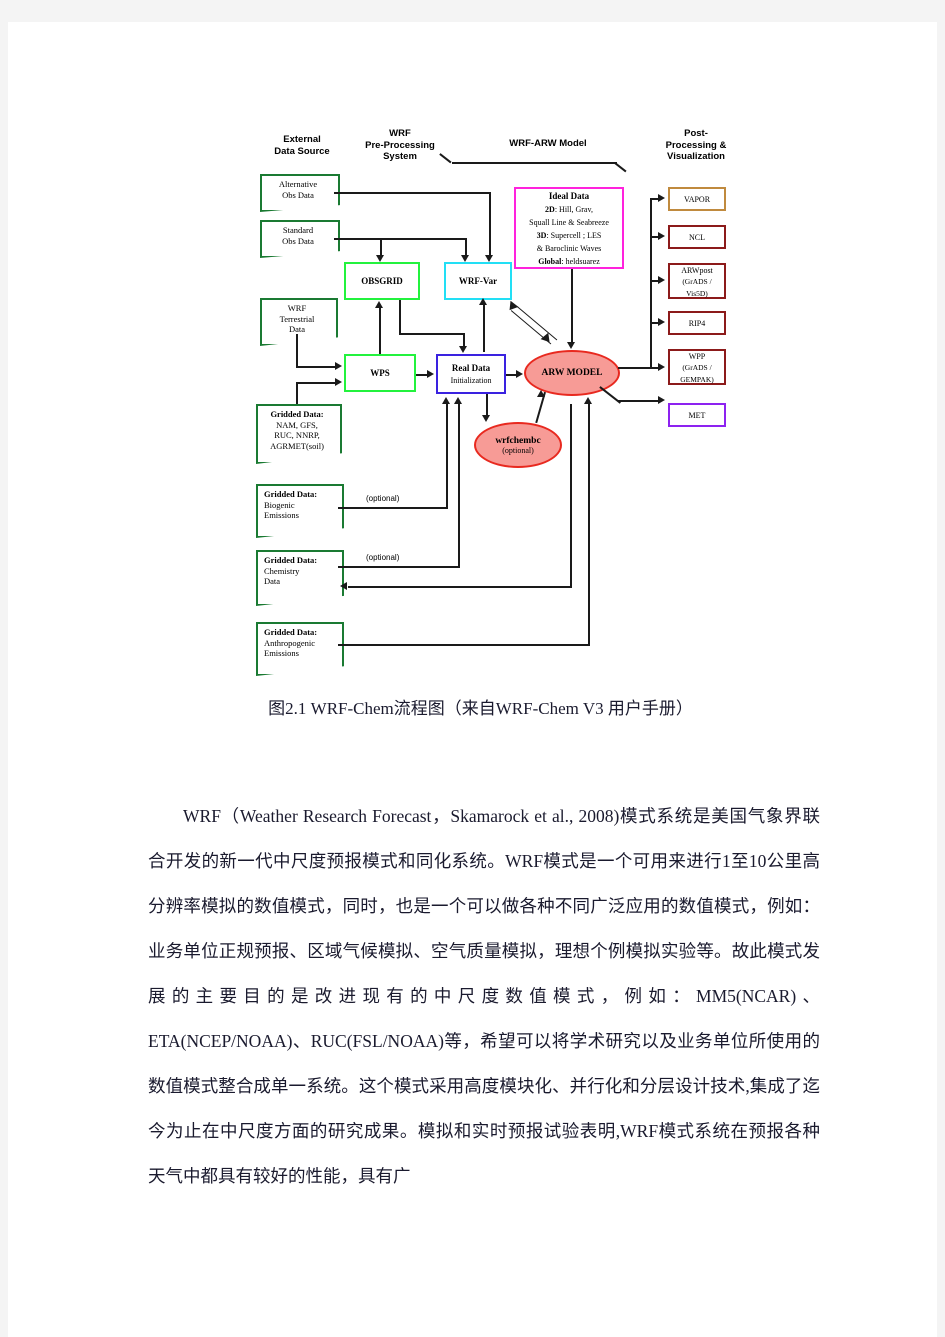 Image resolution: width=945 pixels, height=1337 pixels. Describe the element at coordinates (571, 345) in the screenshot. I see `conn-ideal-arw-arrow` at that location.